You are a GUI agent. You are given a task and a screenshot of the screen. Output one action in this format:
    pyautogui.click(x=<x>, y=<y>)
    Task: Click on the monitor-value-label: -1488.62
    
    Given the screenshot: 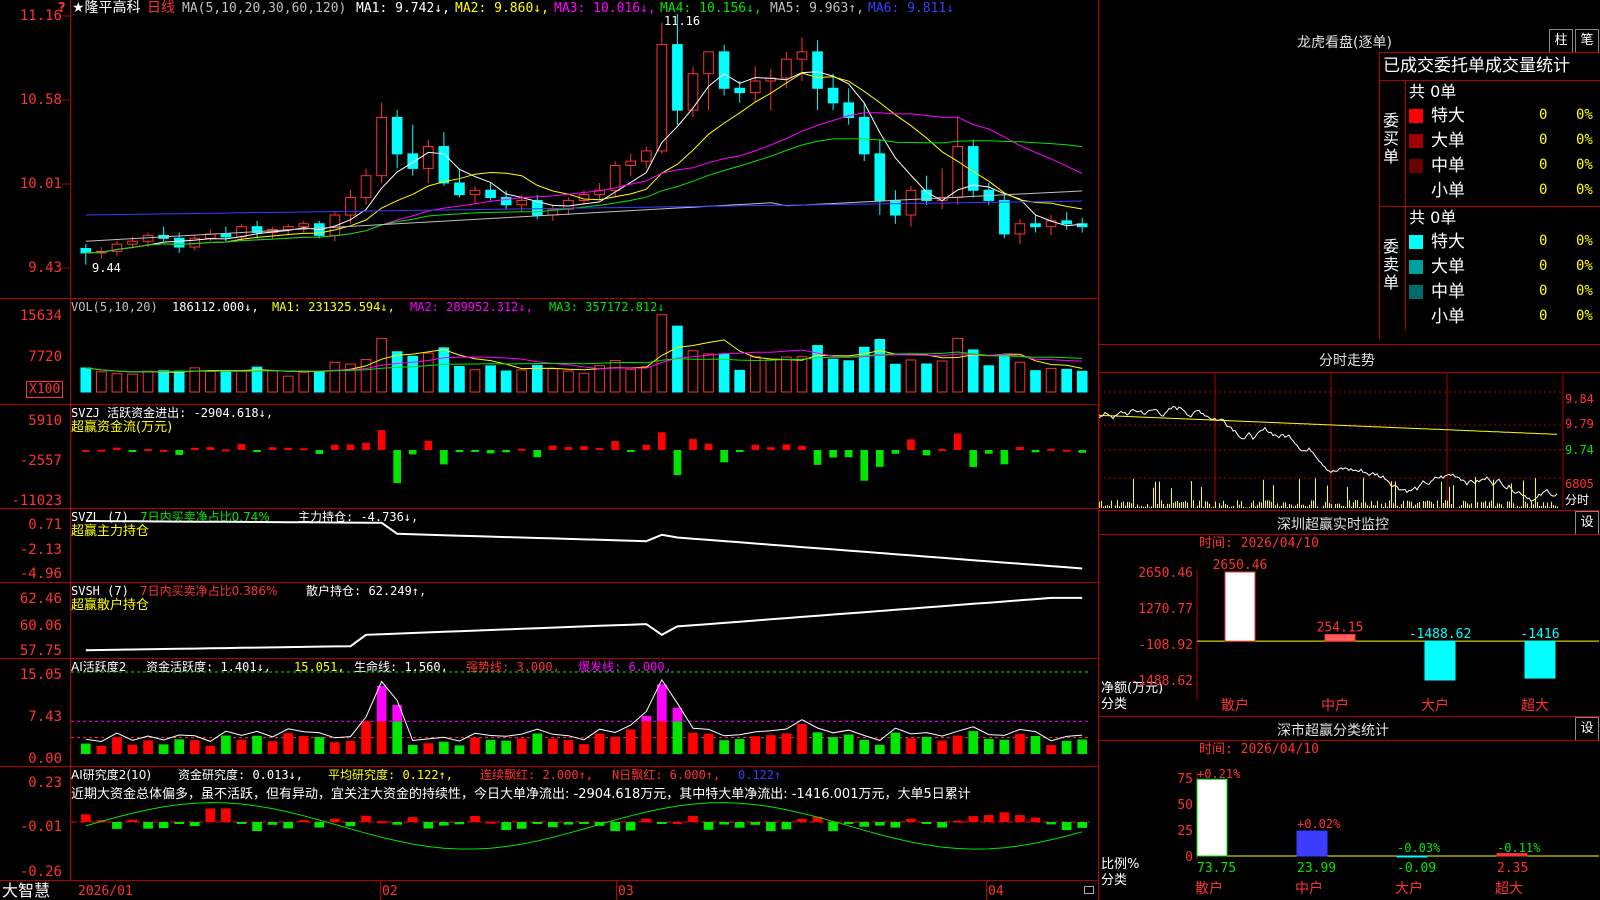 What is the action you would take?
    pyautogui.click(x=1440, y=634)
    